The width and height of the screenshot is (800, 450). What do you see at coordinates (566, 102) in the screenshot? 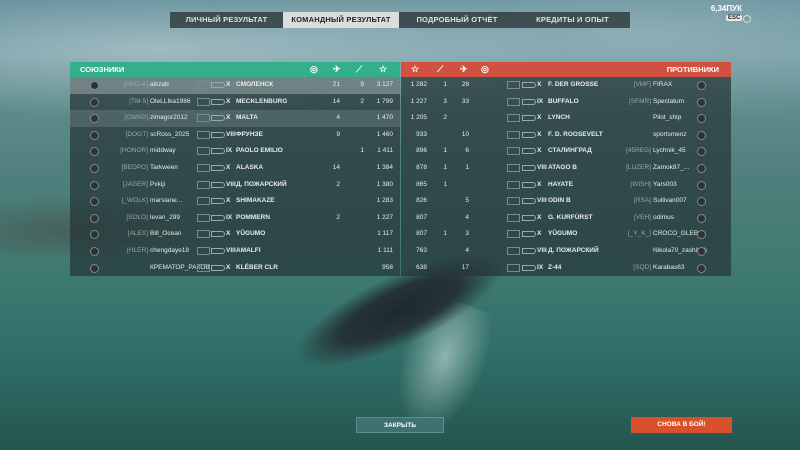
I see `enemy-row: 1 227 3 33 IX BUFFALO [SFMR] Spectatum` at bounding box center [566, 102].